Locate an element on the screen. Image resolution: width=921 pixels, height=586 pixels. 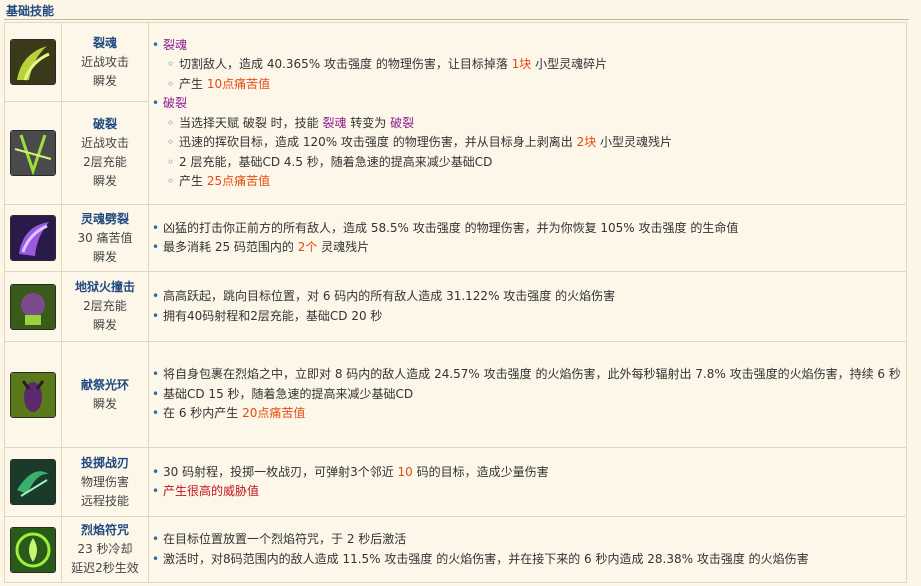
list-item: 2 层充能，基础CD 4.5 秒，随着急速的提高来减少基础CD is located at coordinates (536, 163).